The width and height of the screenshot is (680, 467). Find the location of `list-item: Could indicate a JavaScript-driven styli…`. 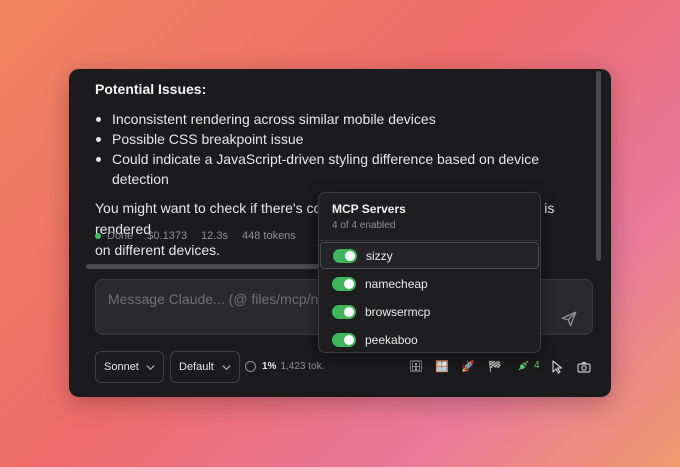

list-item: Could indicate a JavaScript-driven styli… is located at coordinates (345, 169).